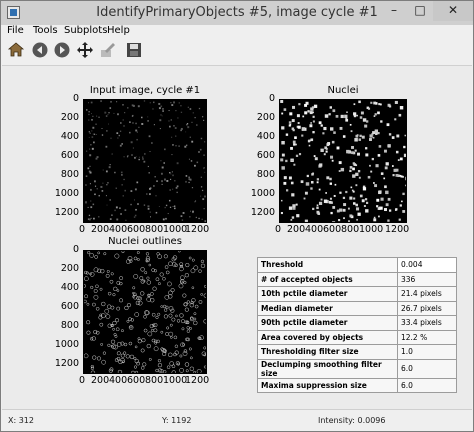 This screenshot has height=432, width=474. Describe the element at coordinates (427, 352) in the screenshot. I see `table-value: 1.0` at that location.